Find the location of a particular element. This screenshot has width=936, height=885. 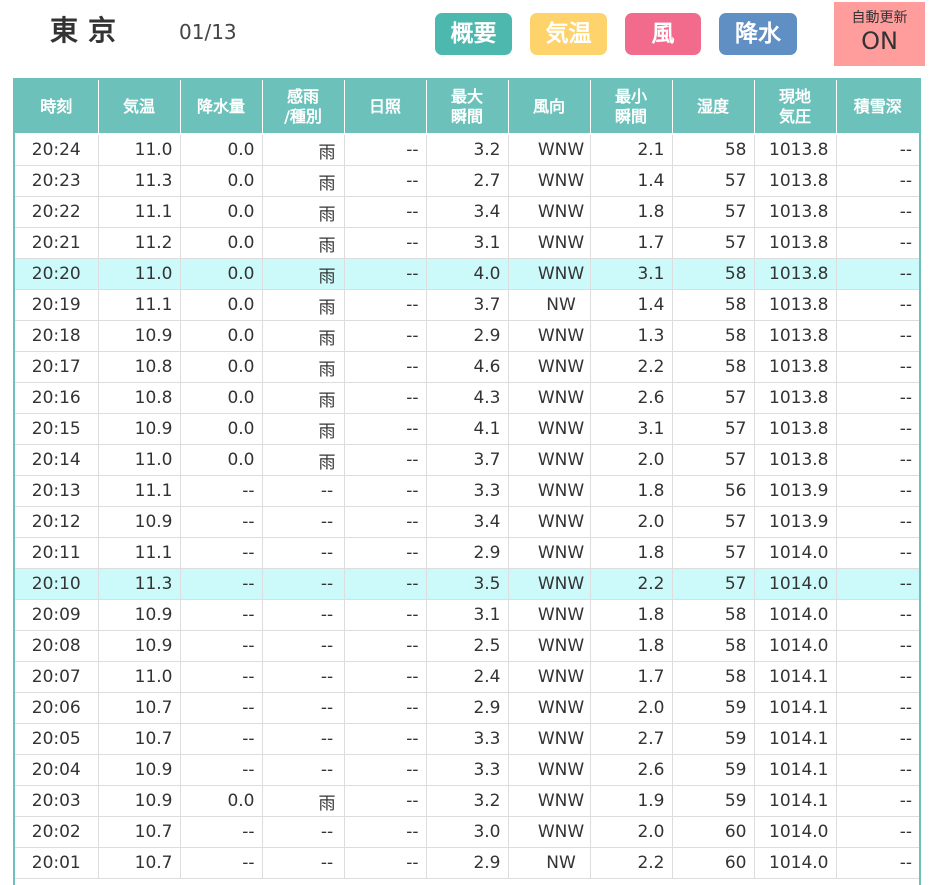

cell-max-gust: 3.0 is located at coordinates (467, 832).